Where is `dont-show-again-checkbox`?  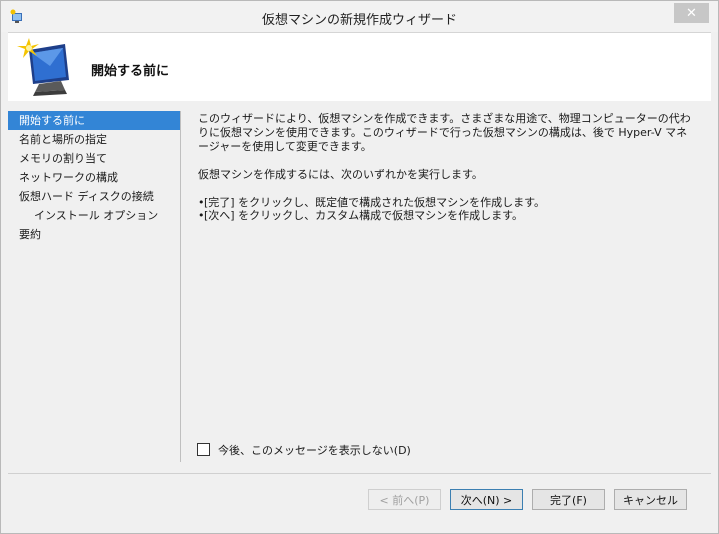
dont-show-again-checkbox is located at coordinates (203, 449).